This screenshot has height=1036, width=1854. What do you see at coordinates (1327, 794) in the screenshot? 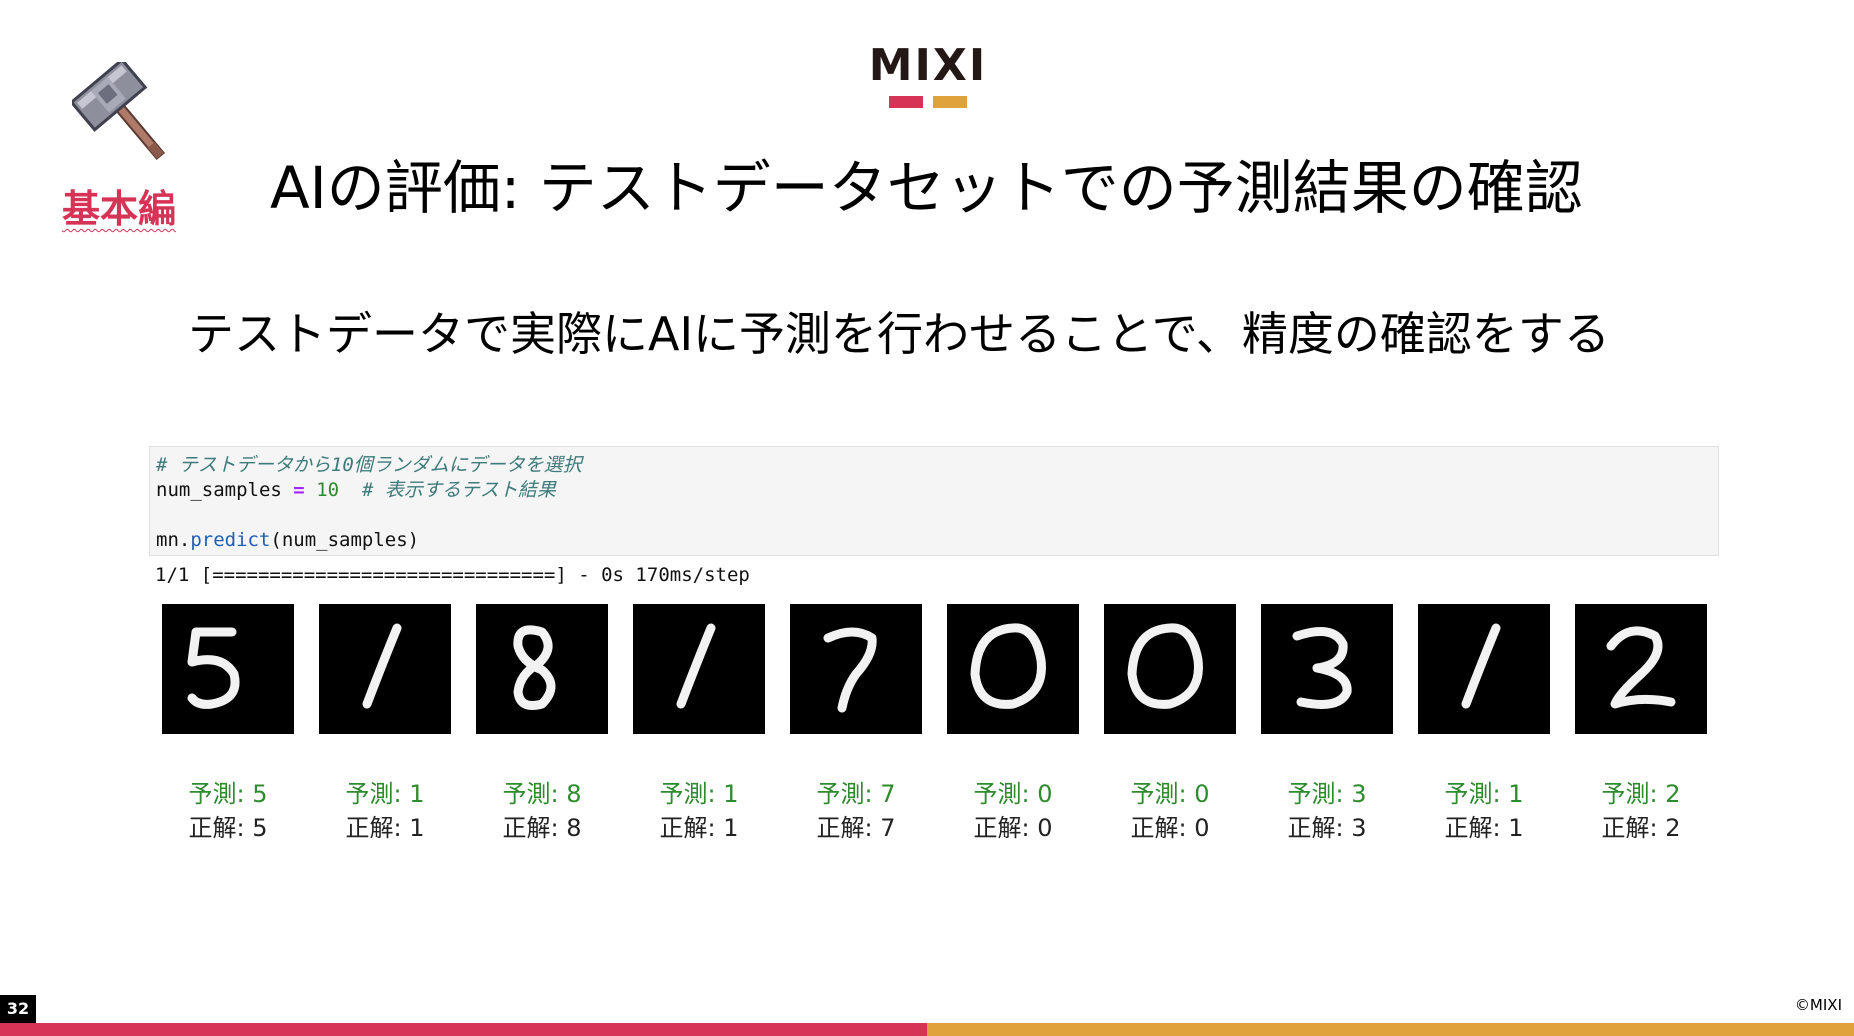
I see `prediction-label: 予測: 3` at bounding box center [1327, 794].